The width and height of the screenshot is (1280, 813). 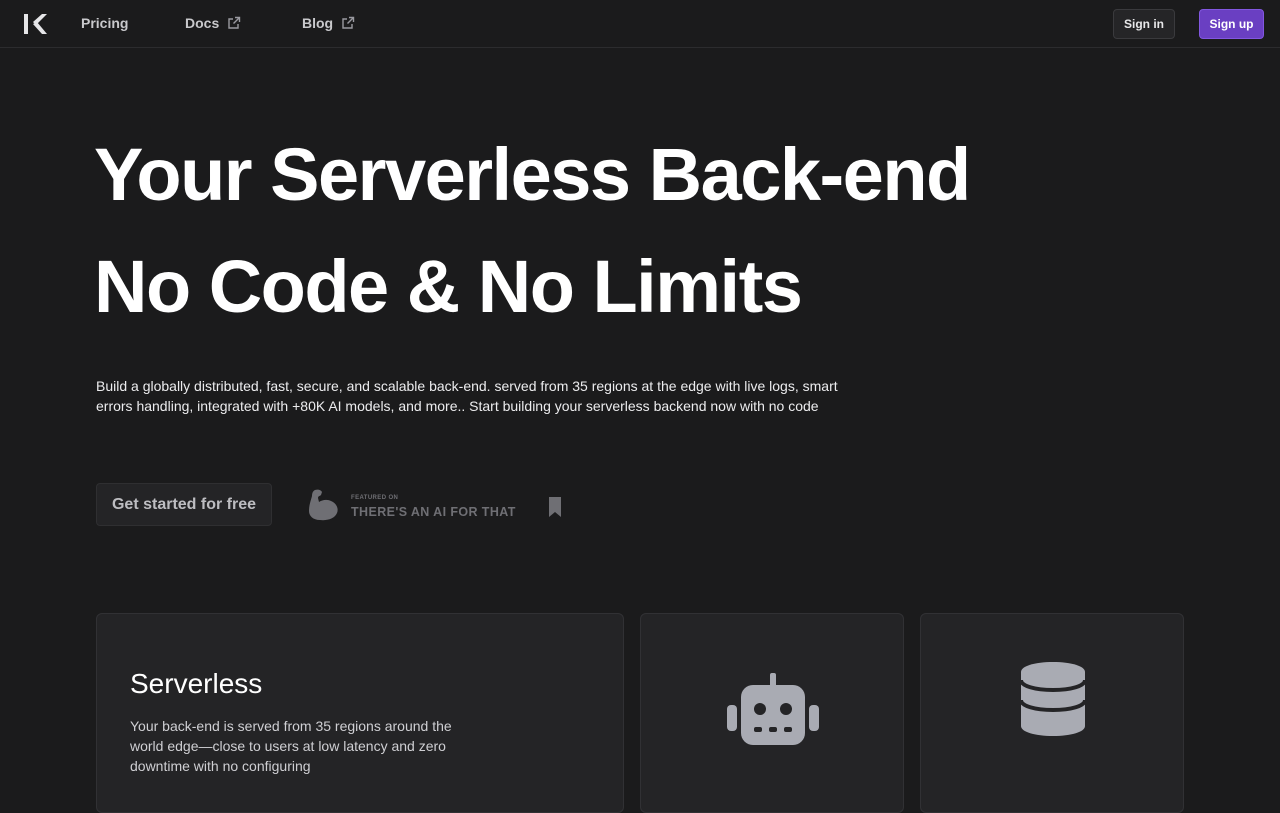 I want to click on logo-icon, so click(x=35, y=24).